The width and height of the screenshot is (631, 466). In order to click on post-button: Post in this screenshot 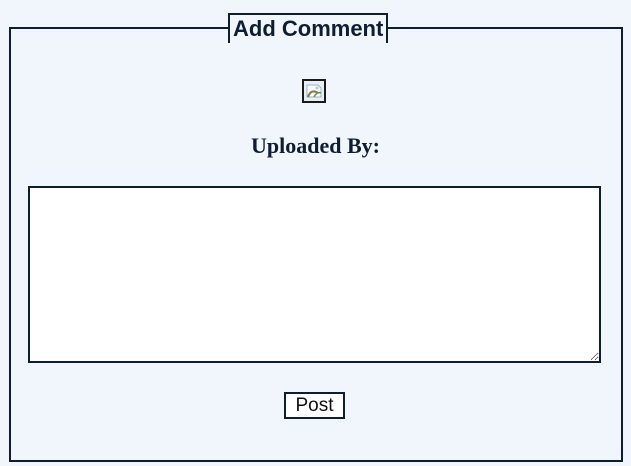, I will do `click(314, 405)`.